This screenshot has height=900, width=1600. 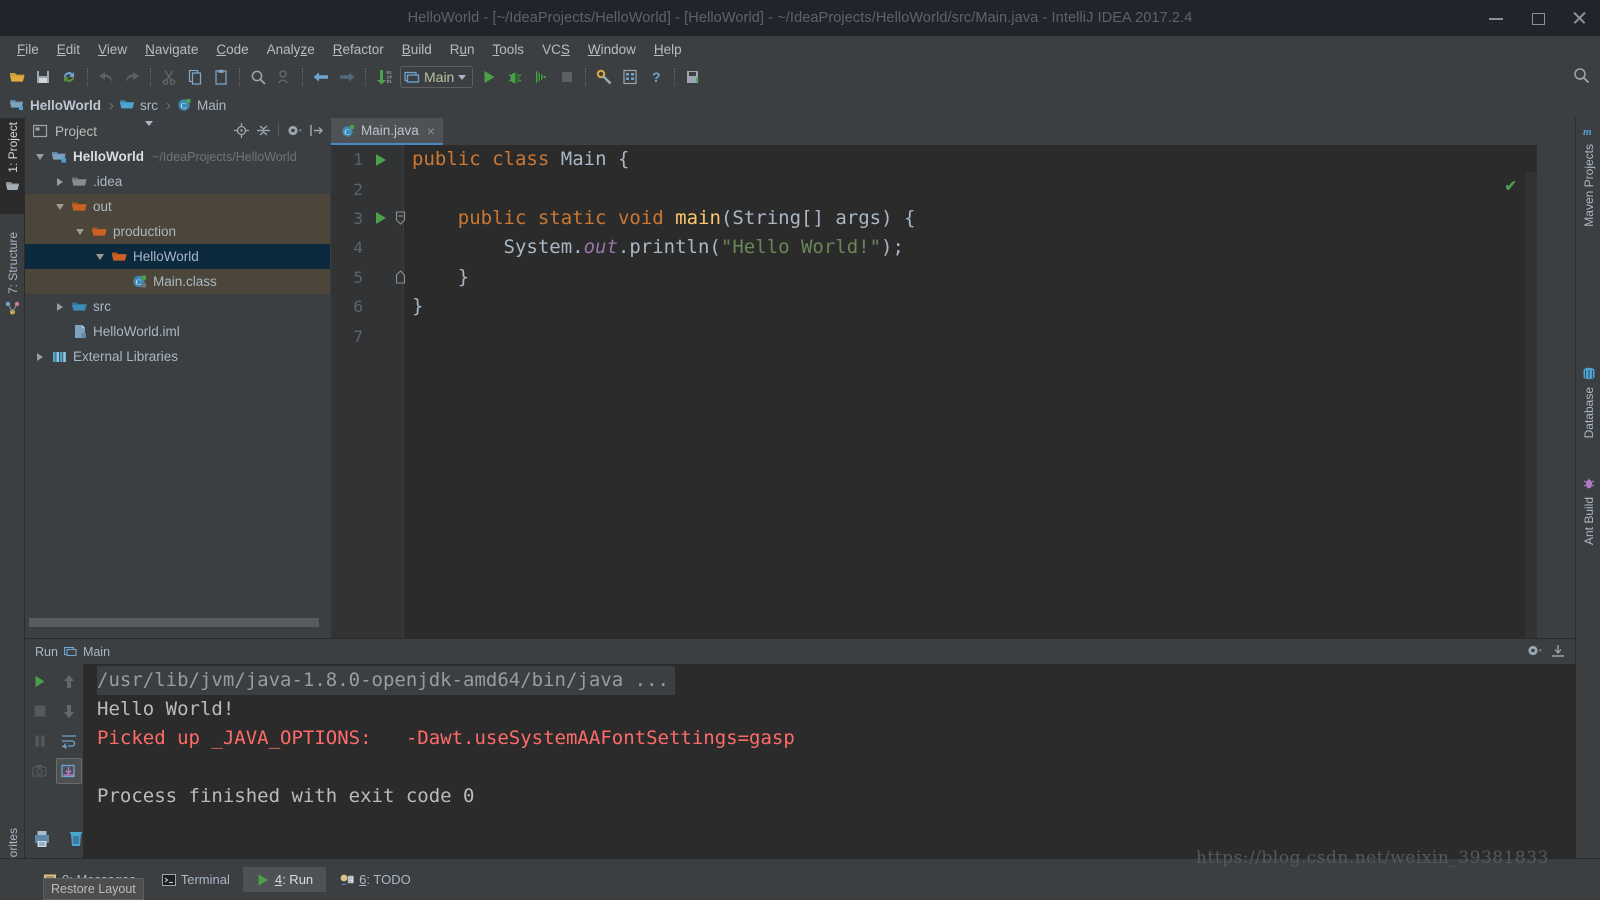 I want to click on close-button, so click(x=1580, y=18).